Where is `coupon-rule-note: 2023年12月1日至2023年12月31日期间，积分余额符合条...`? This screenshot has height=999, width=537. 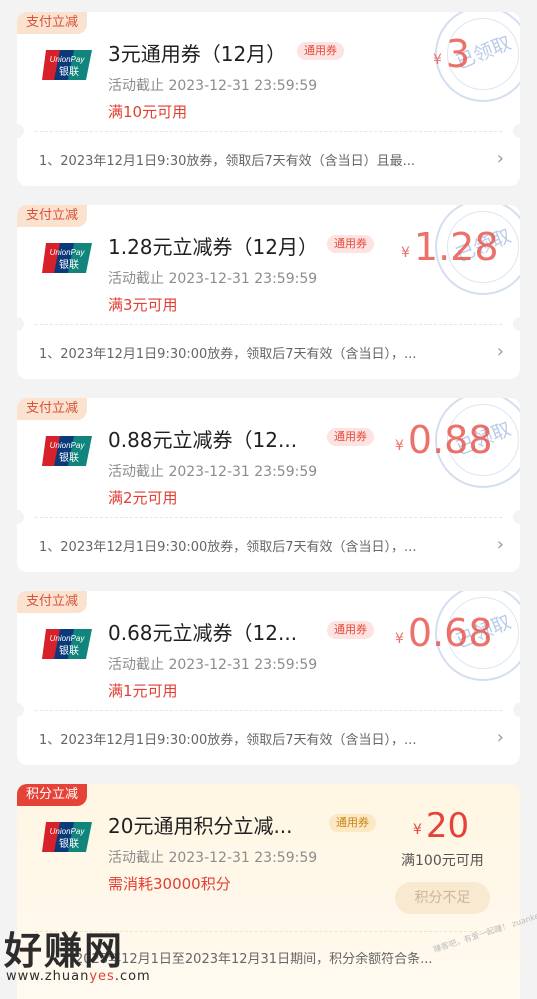
coupon-rule-note: 2023年12月1日至2023年12月31日期间，积分余额符合条... is located at coordinates (254, 959).